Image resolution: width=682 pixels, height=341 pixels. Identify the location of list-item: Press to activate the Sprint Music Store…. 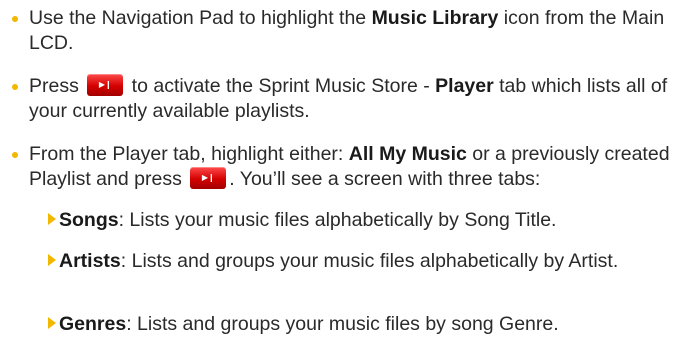
(342, 99).